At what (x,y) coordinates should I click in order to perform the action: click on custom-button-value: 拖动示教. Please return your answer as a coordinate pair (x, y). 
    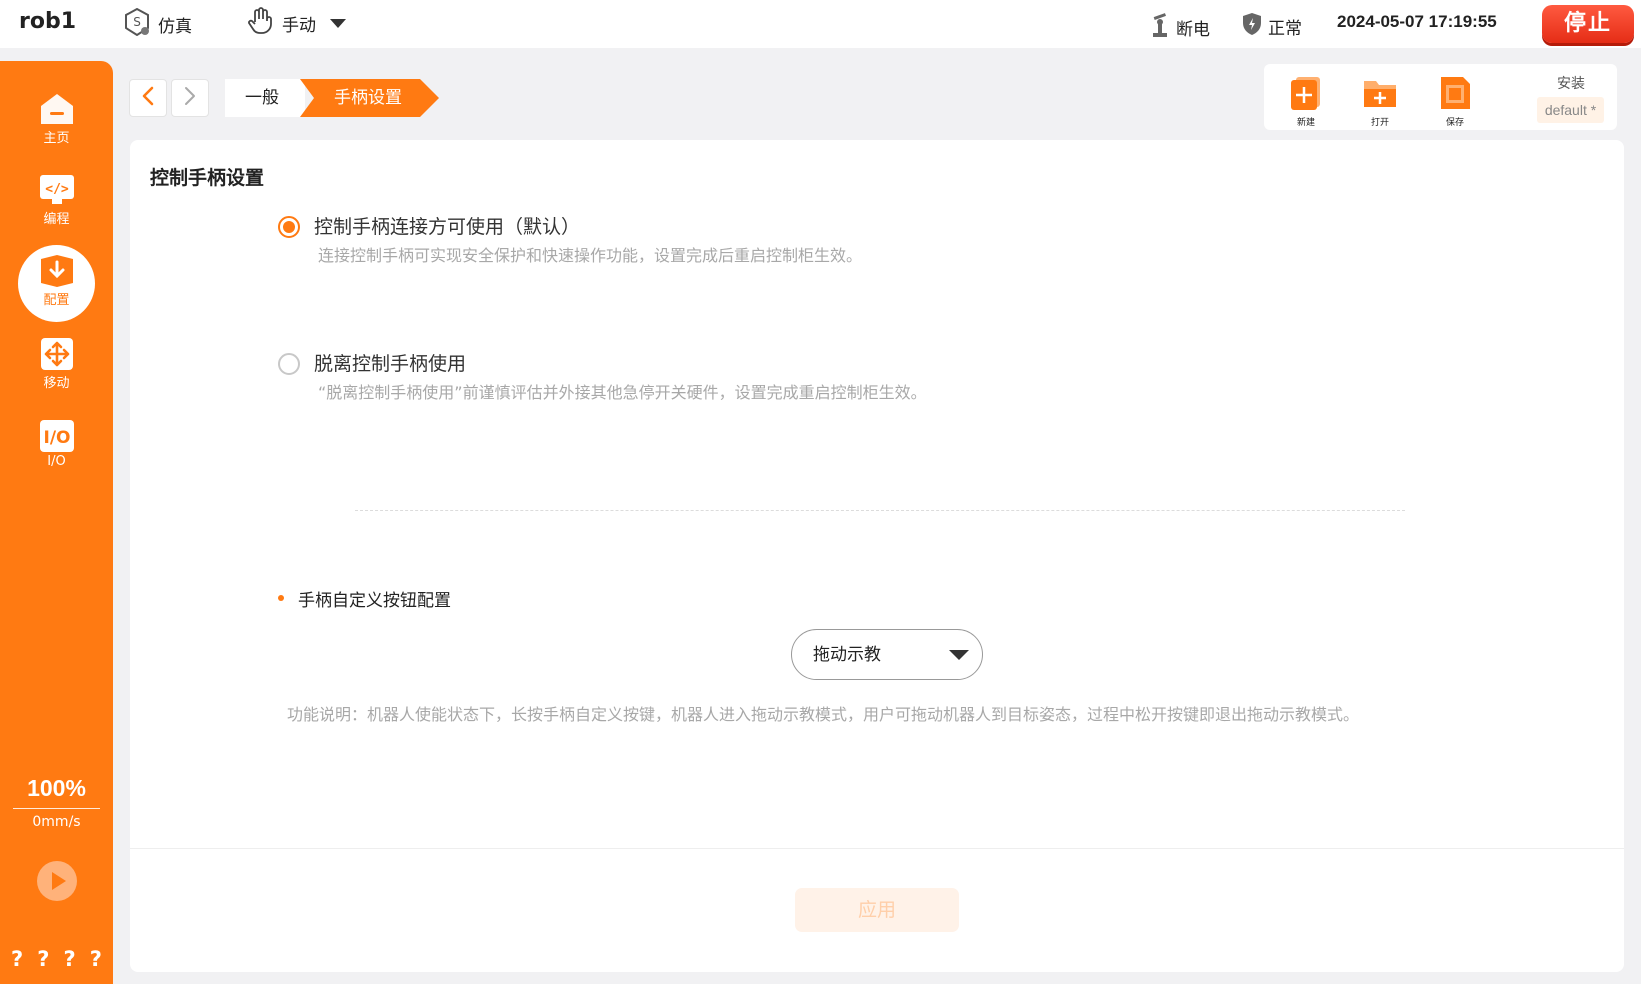
    Looking at the image, I should click on (847, 655).